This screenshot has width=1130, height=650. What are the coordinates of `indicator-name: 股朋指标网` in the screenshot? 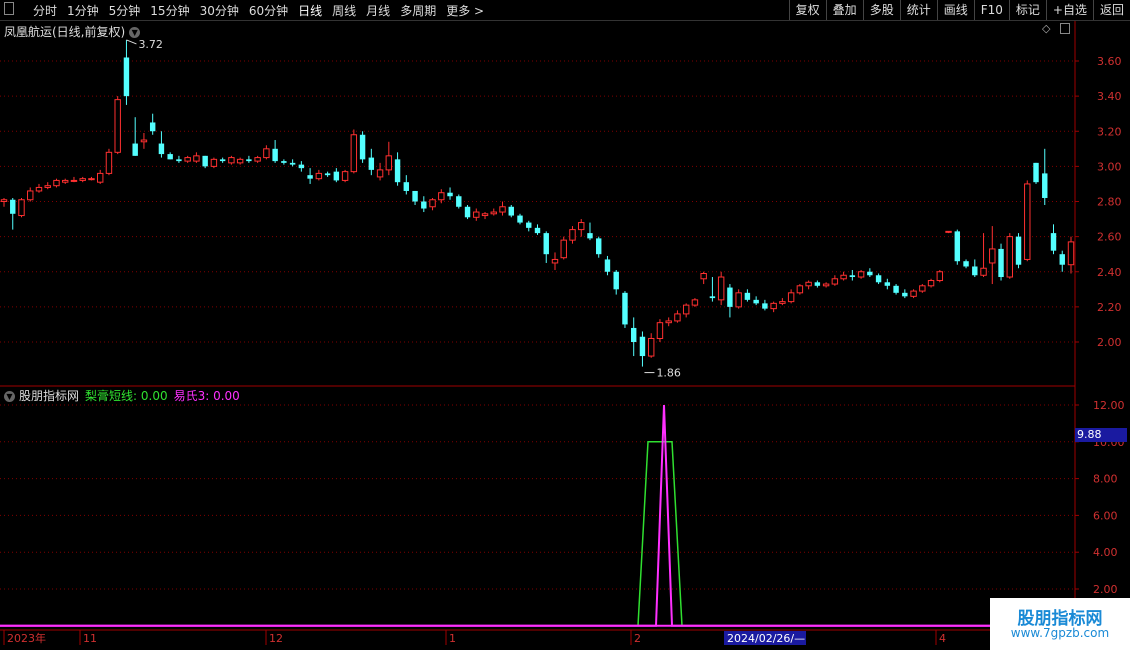 It's located at (49, 396).